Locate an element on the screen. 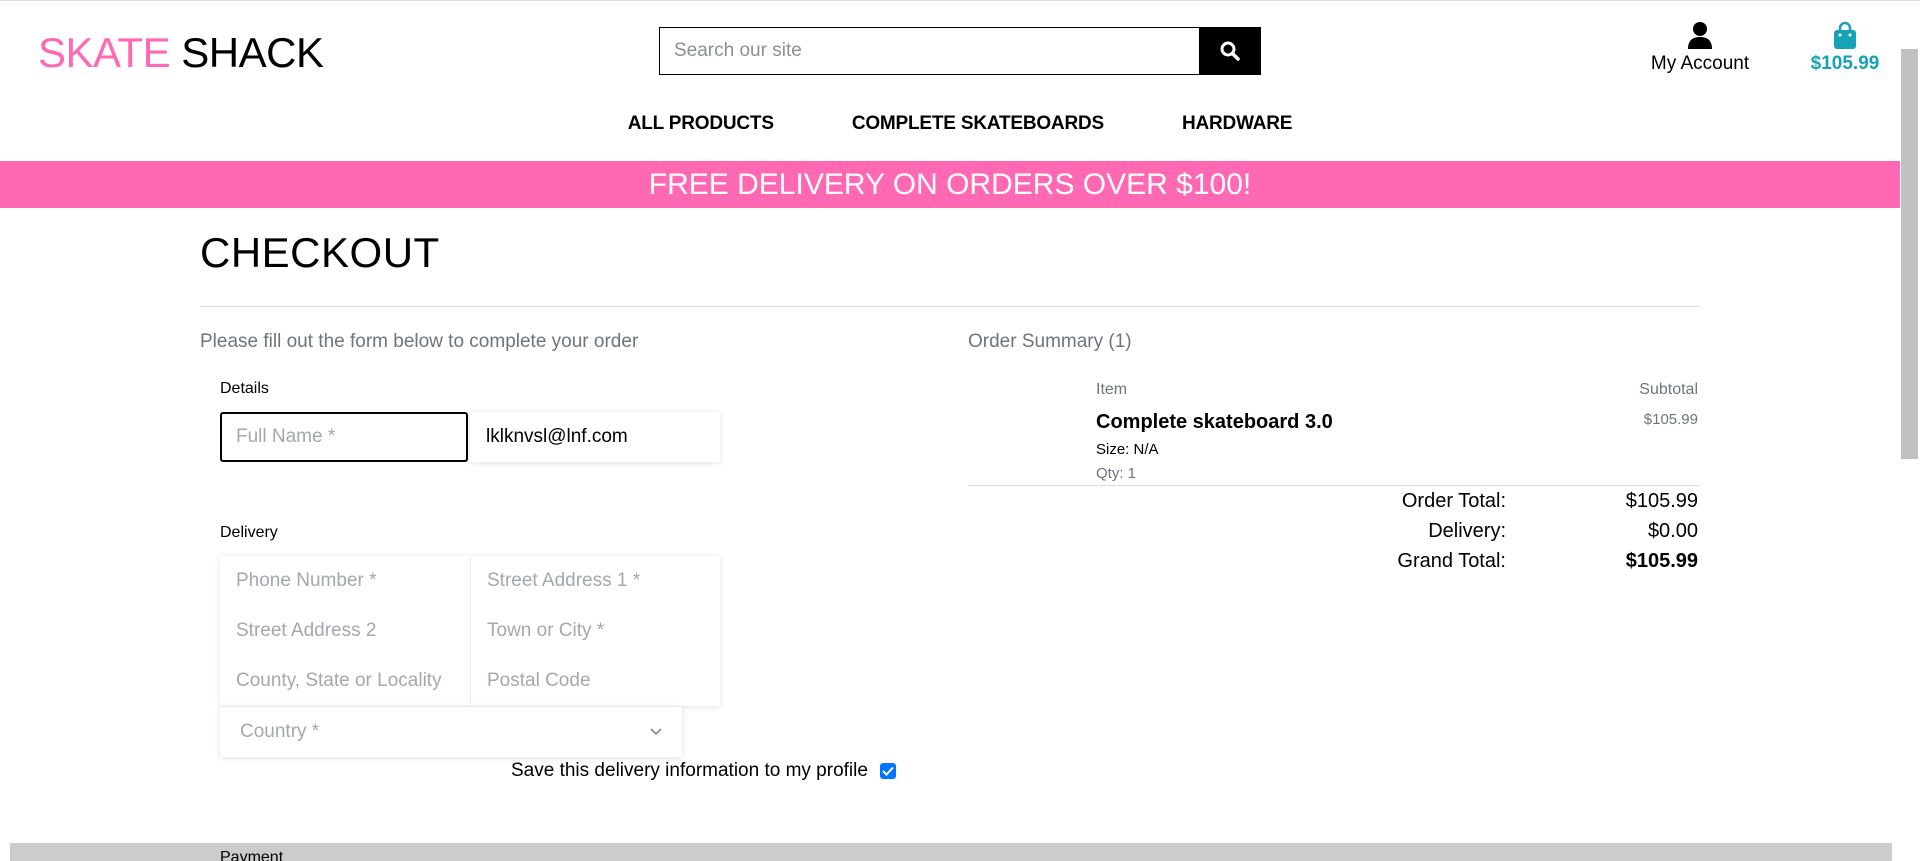  title-divider is located at coordinates (950, 306).